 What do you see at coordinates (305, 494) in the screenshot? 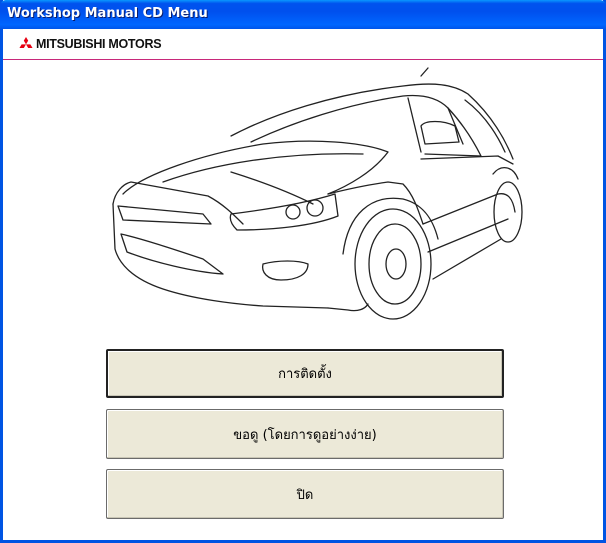
I see `close-button: ปิด` at bounding box center [305, 494].